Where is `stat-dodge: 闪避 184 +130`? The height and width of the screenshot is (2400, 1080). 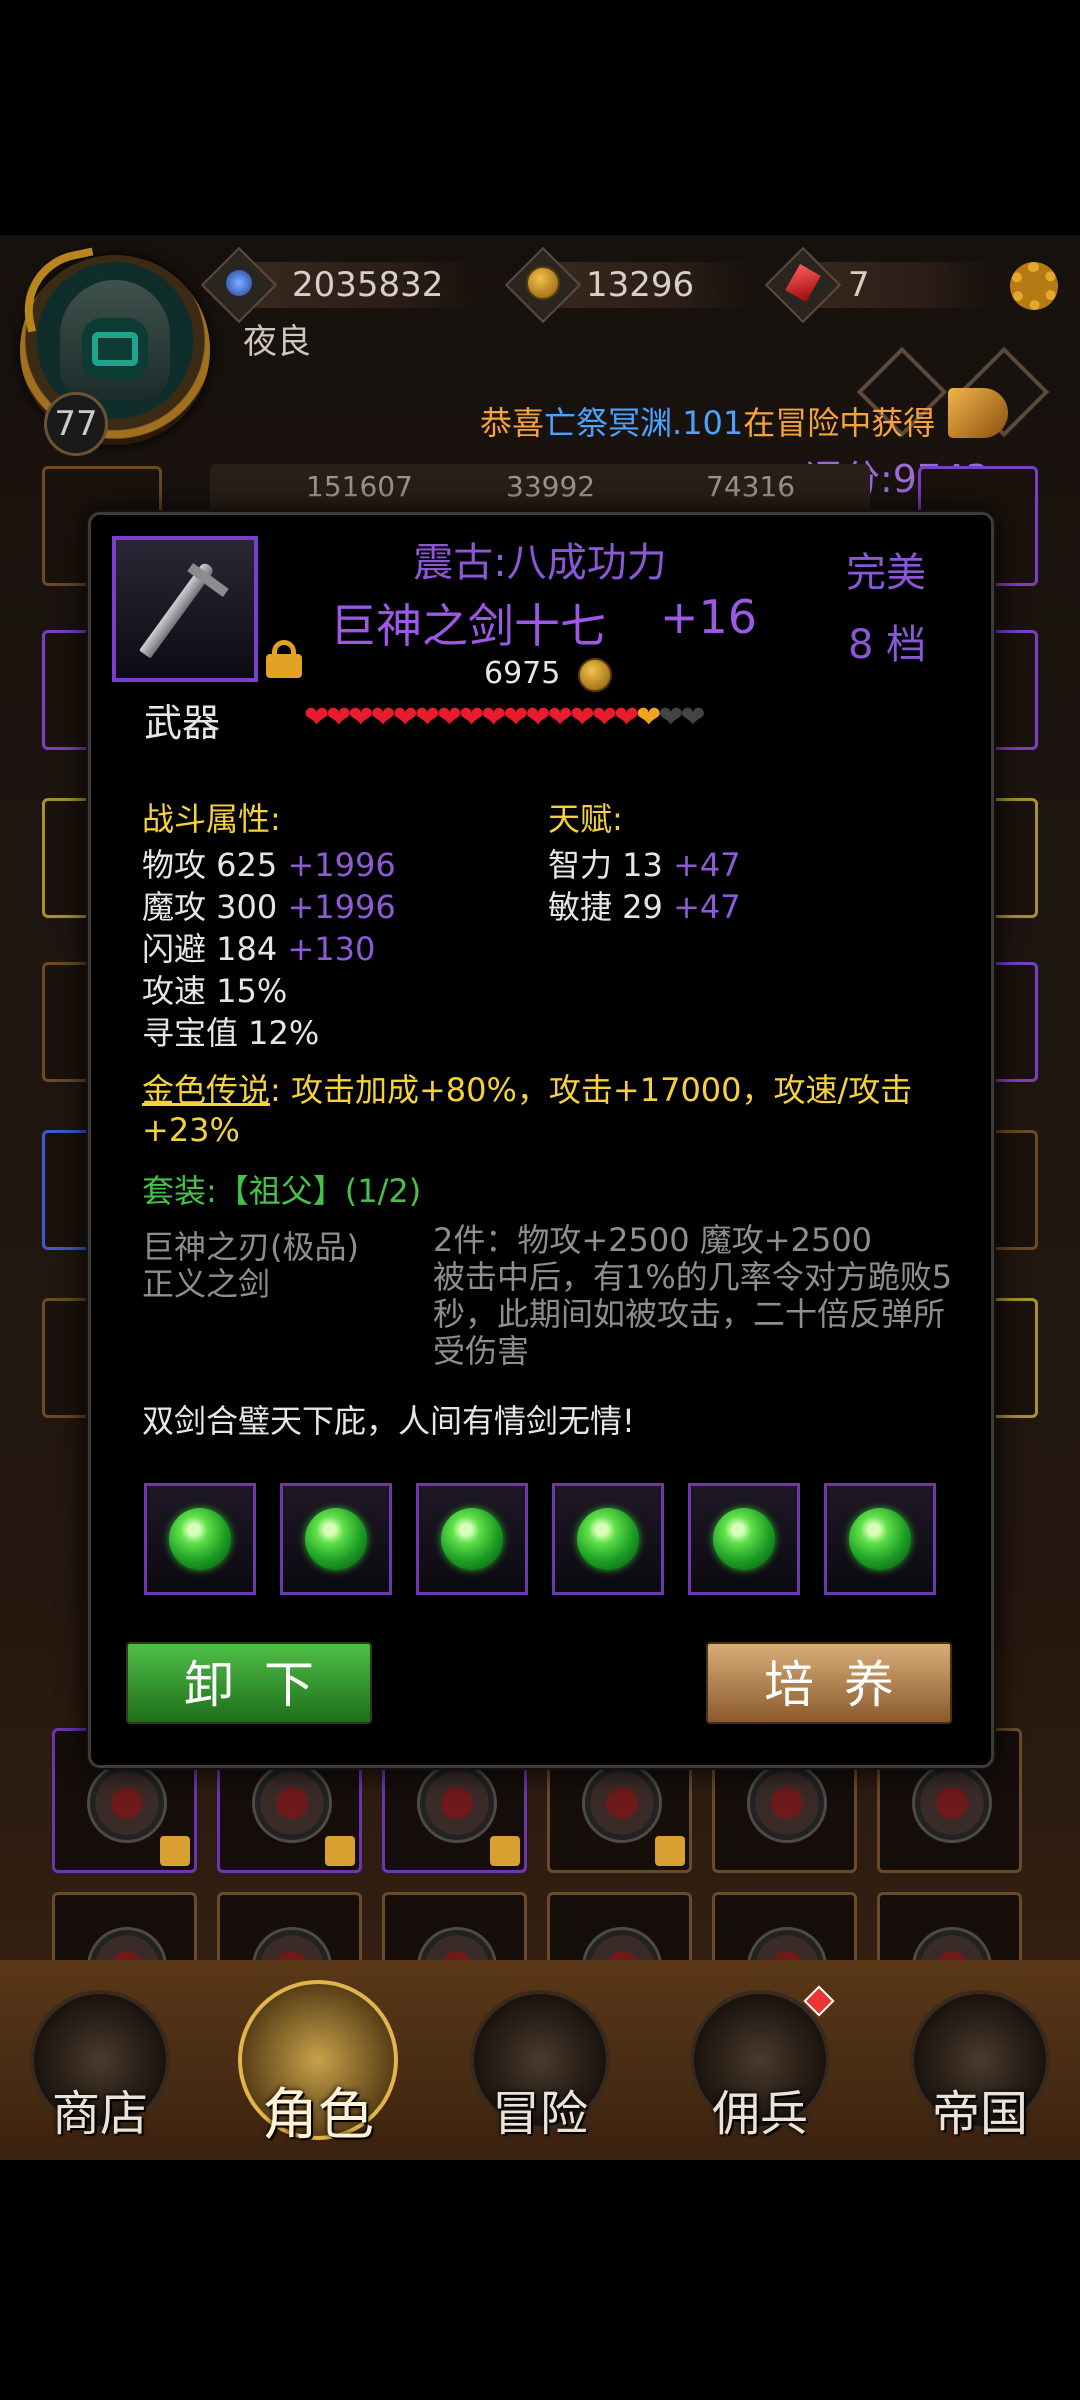
stat-dodge: 闪避 184 +130 is located at coordinates (258, 947).